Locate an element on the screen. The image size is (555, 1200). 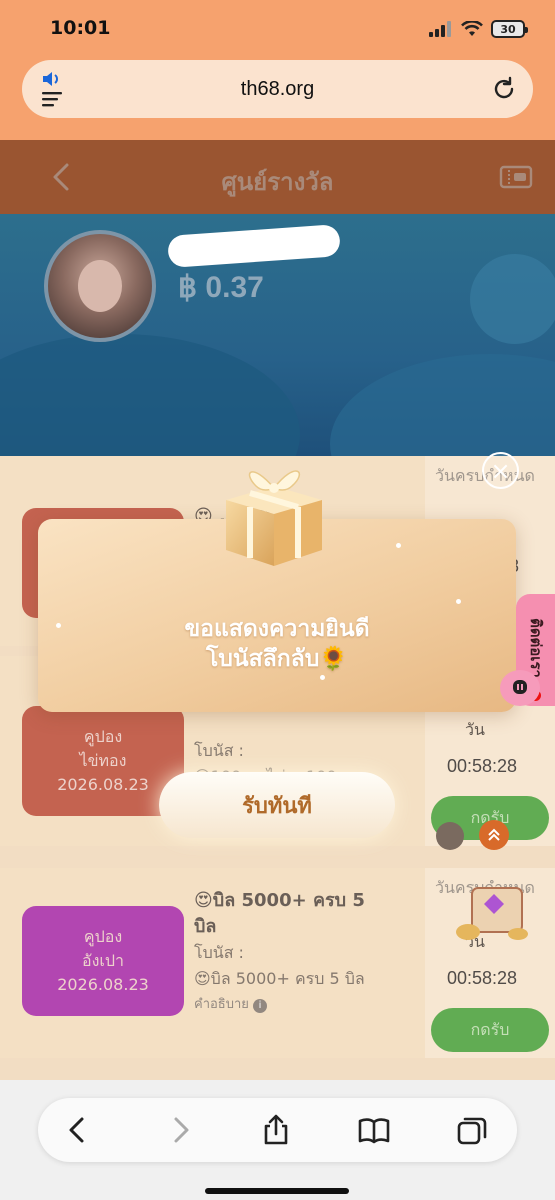
double-chevron-up-icon is located at coordinates (494, 834).